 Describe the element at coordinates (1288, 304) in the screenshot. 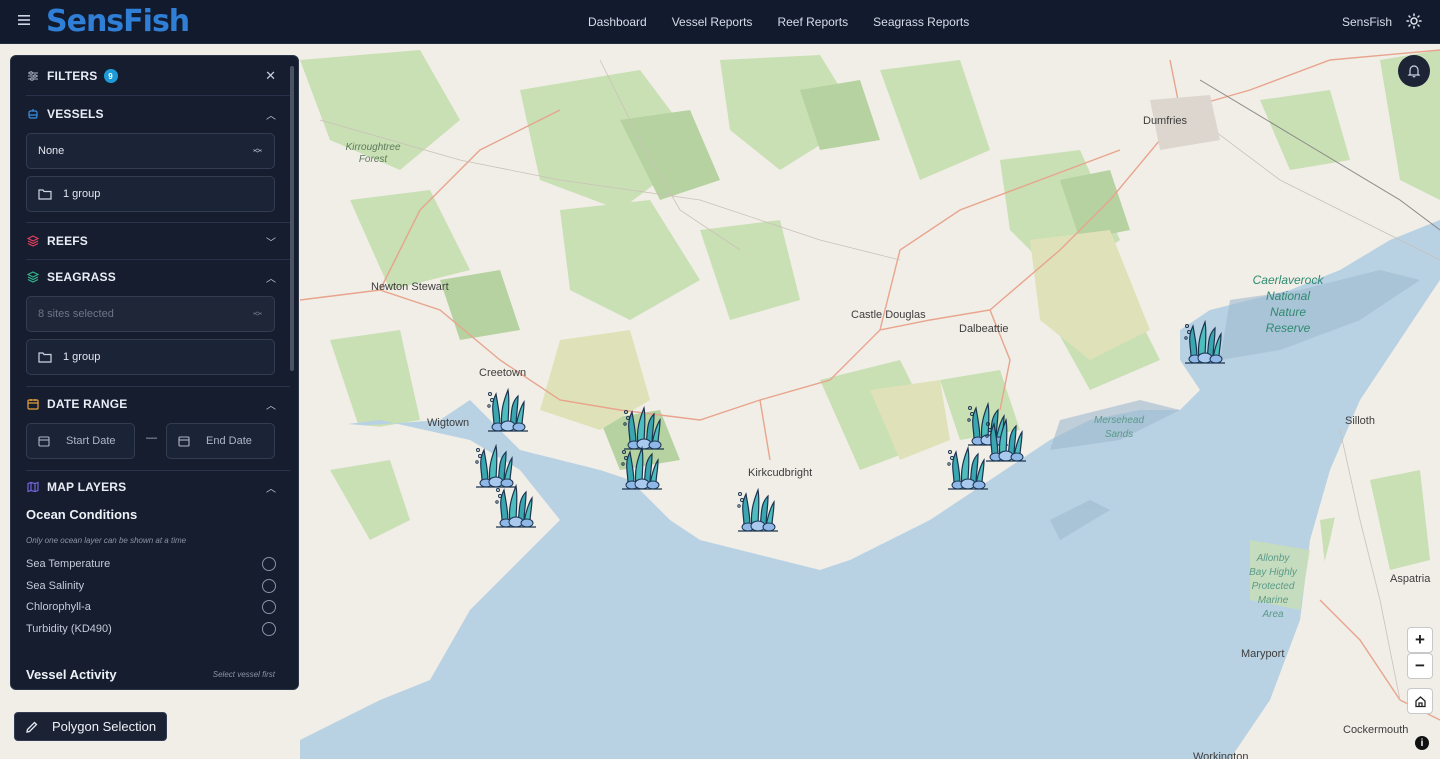

I see `park-label: Caerlaverock National Nature Reserve` at that location.